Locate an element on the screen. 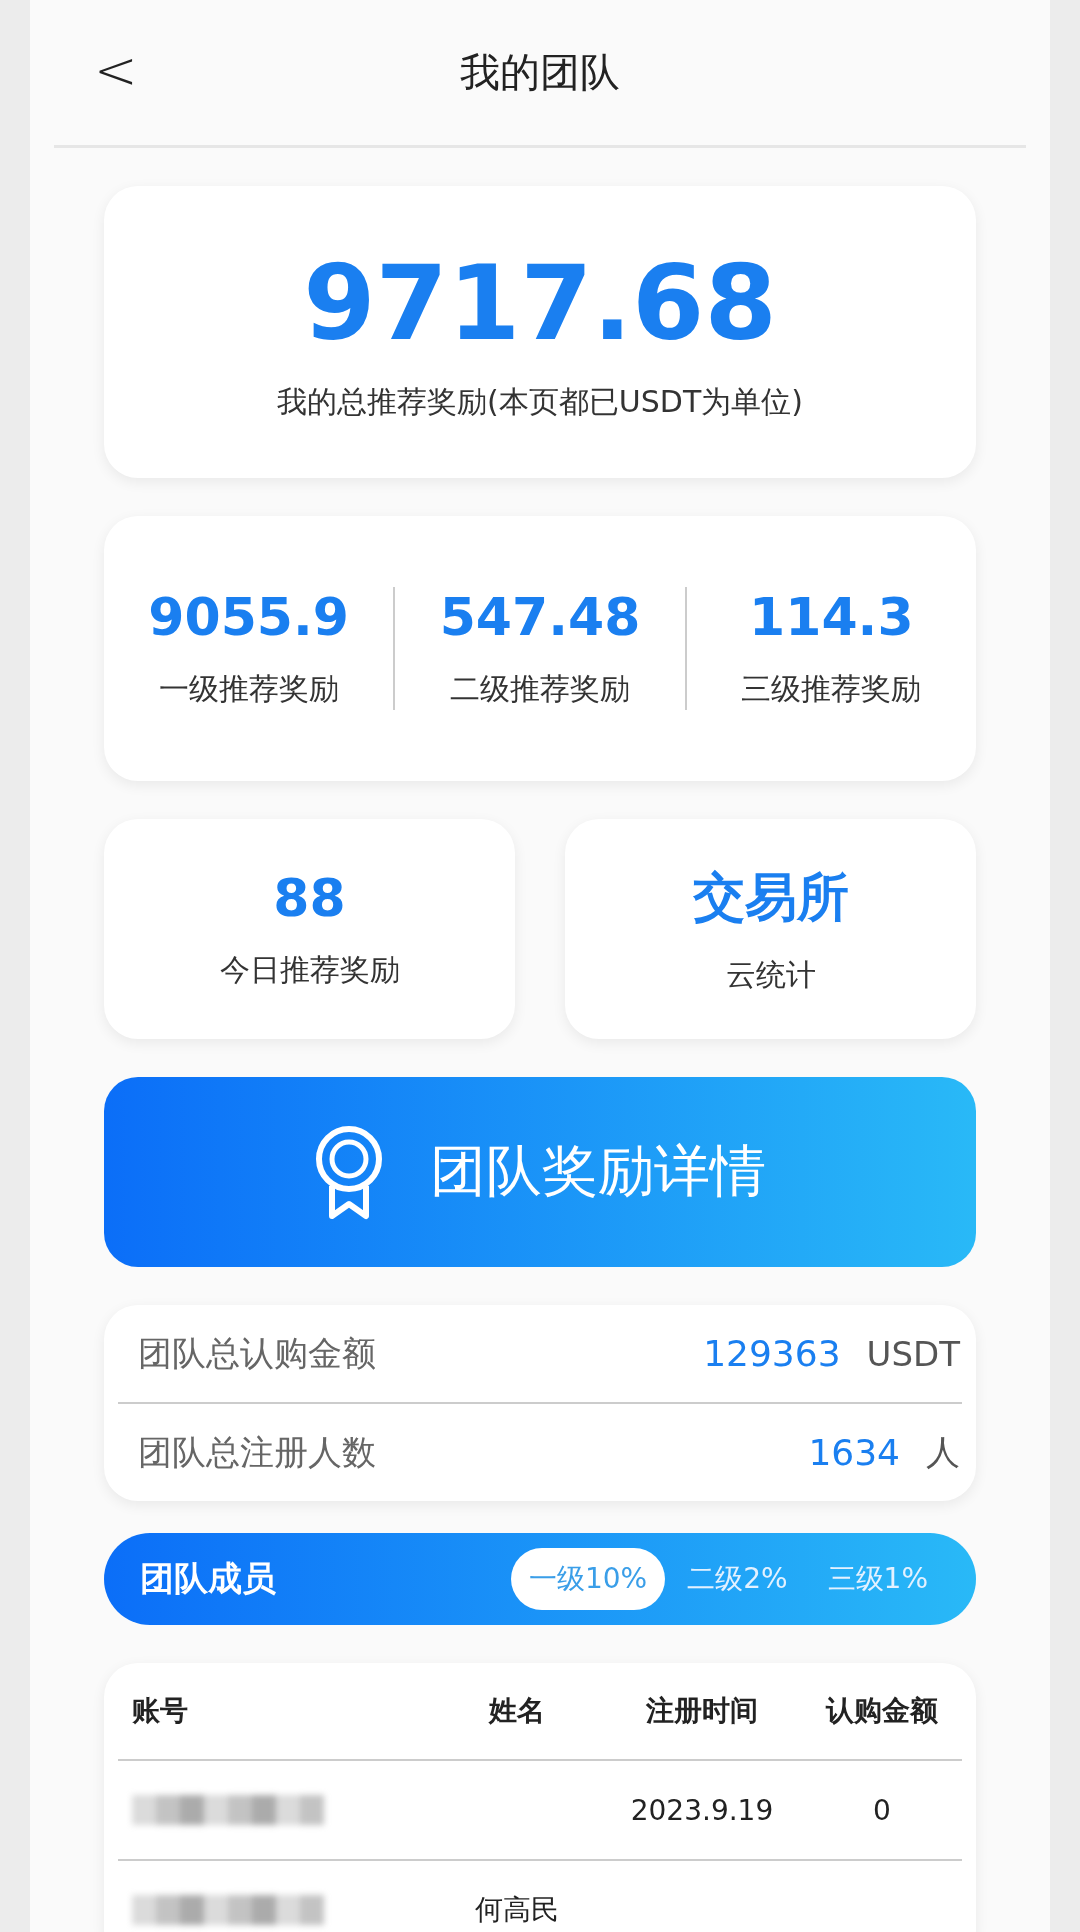 This screenshot has height=1932, width=1080. column-header: 姓名 is located at coordinates (516, 1711).